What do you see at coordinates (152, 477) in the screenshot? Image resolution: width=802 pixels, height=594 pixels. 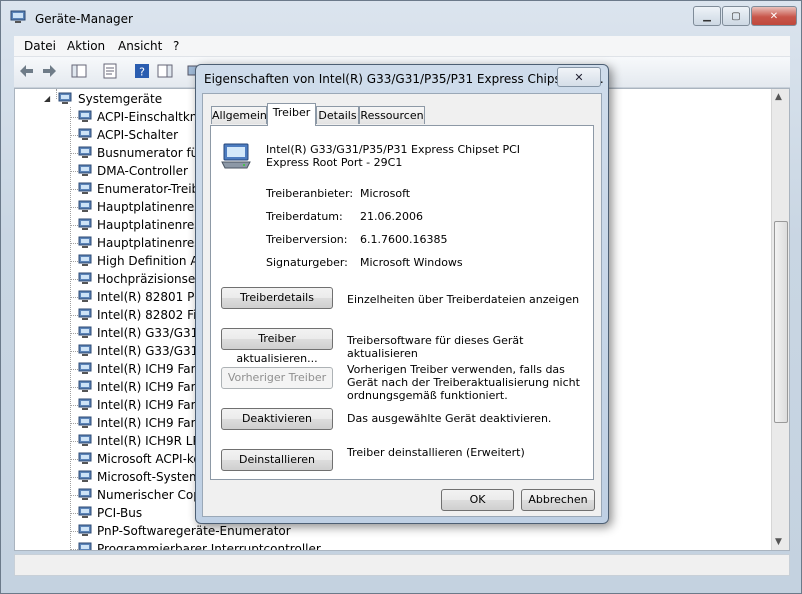 I see `tree-item-label: Microsoft-Systemv` at bounding box center [152, 477].